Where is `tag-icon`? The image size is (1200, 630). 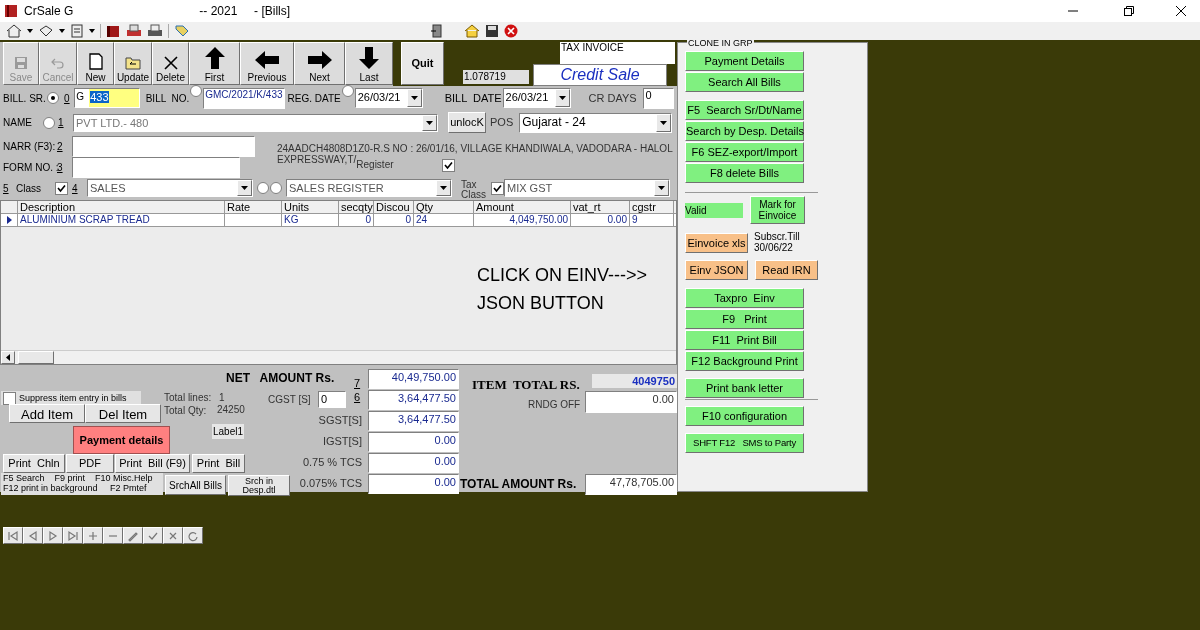
tag-icon is located at coordinates (182, 31).